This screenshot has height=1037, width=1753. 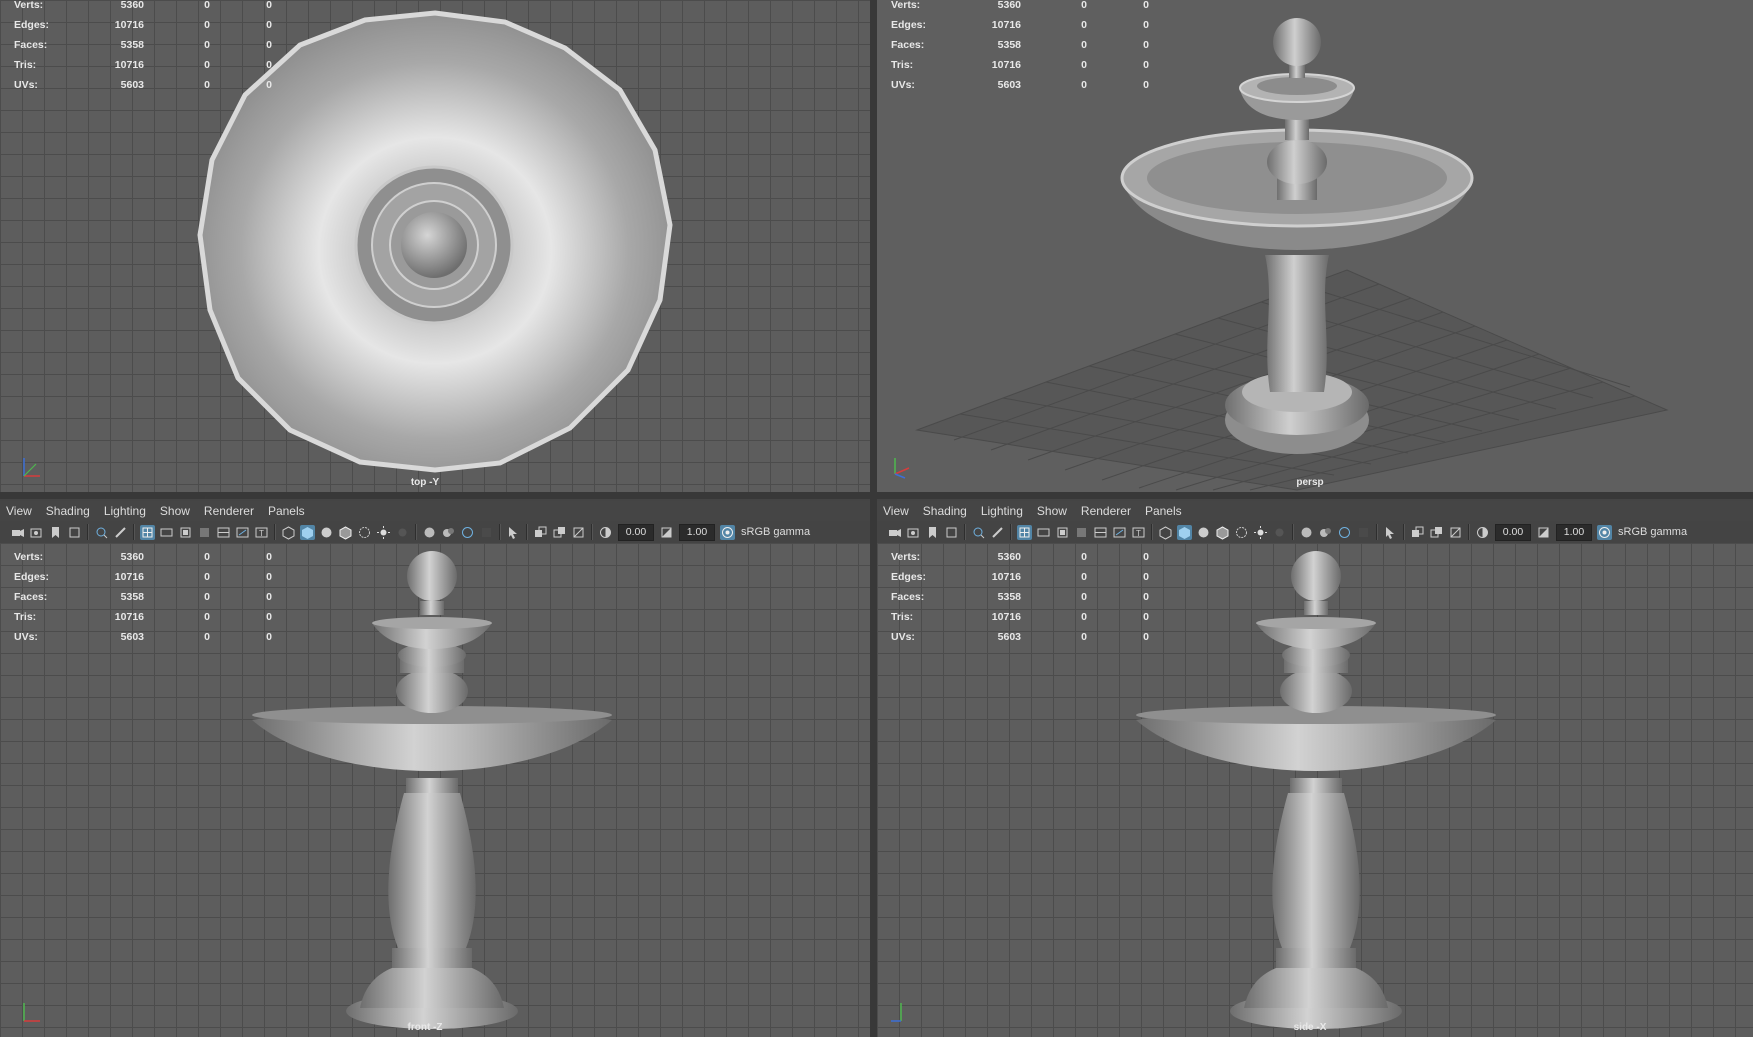 I want to click on hud-stat-label: Verts:, so click(x=906, y=5).